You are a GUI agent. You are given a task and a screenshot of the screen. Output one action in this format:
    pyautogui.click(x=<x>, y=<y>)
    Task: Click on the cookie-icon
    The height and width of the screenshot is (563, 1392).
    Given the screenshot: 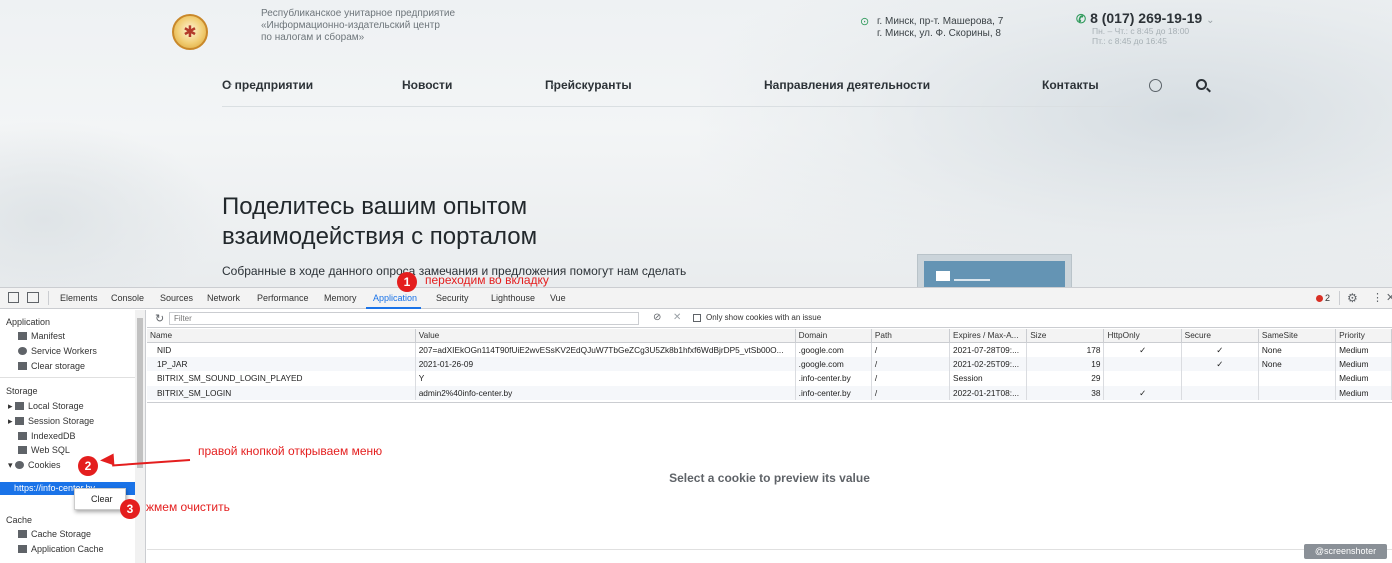 What is the action you would take?
    pyautogui.click(x=20, y=465)
    